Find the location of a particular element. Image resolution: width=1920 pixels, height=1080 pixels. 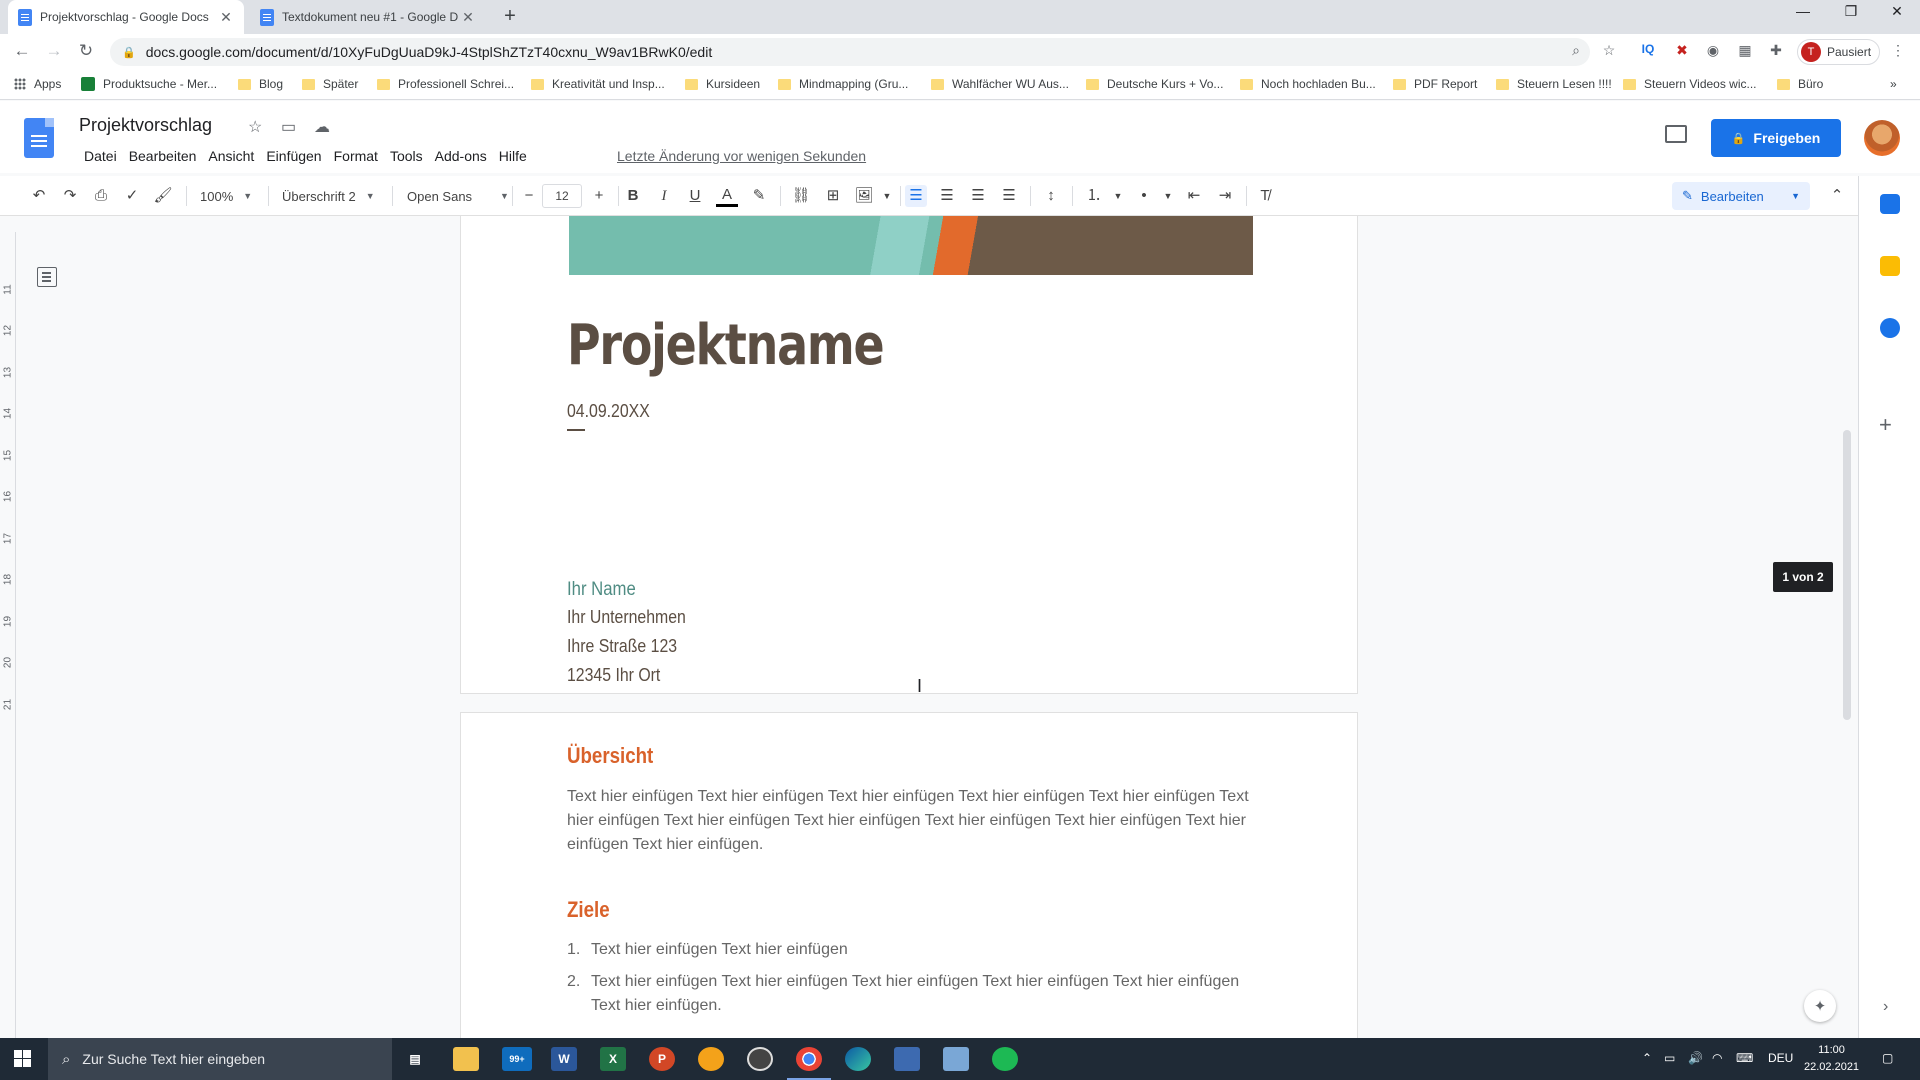

increase-font-size-icon: + is located at coordinates (599, 196).